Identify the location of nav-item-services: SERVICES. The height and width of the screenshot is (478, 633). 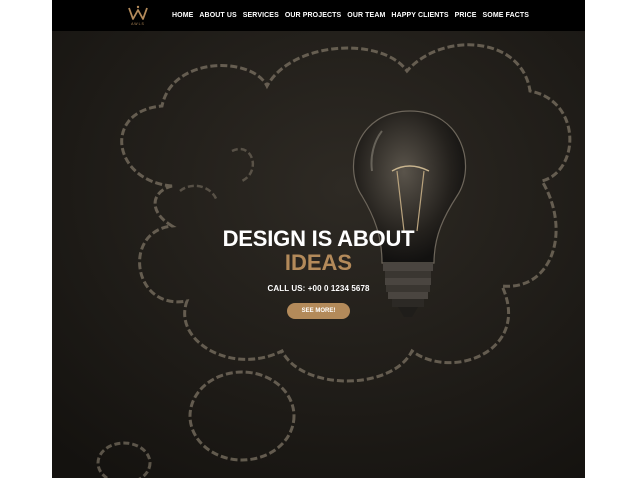
(261, 15).